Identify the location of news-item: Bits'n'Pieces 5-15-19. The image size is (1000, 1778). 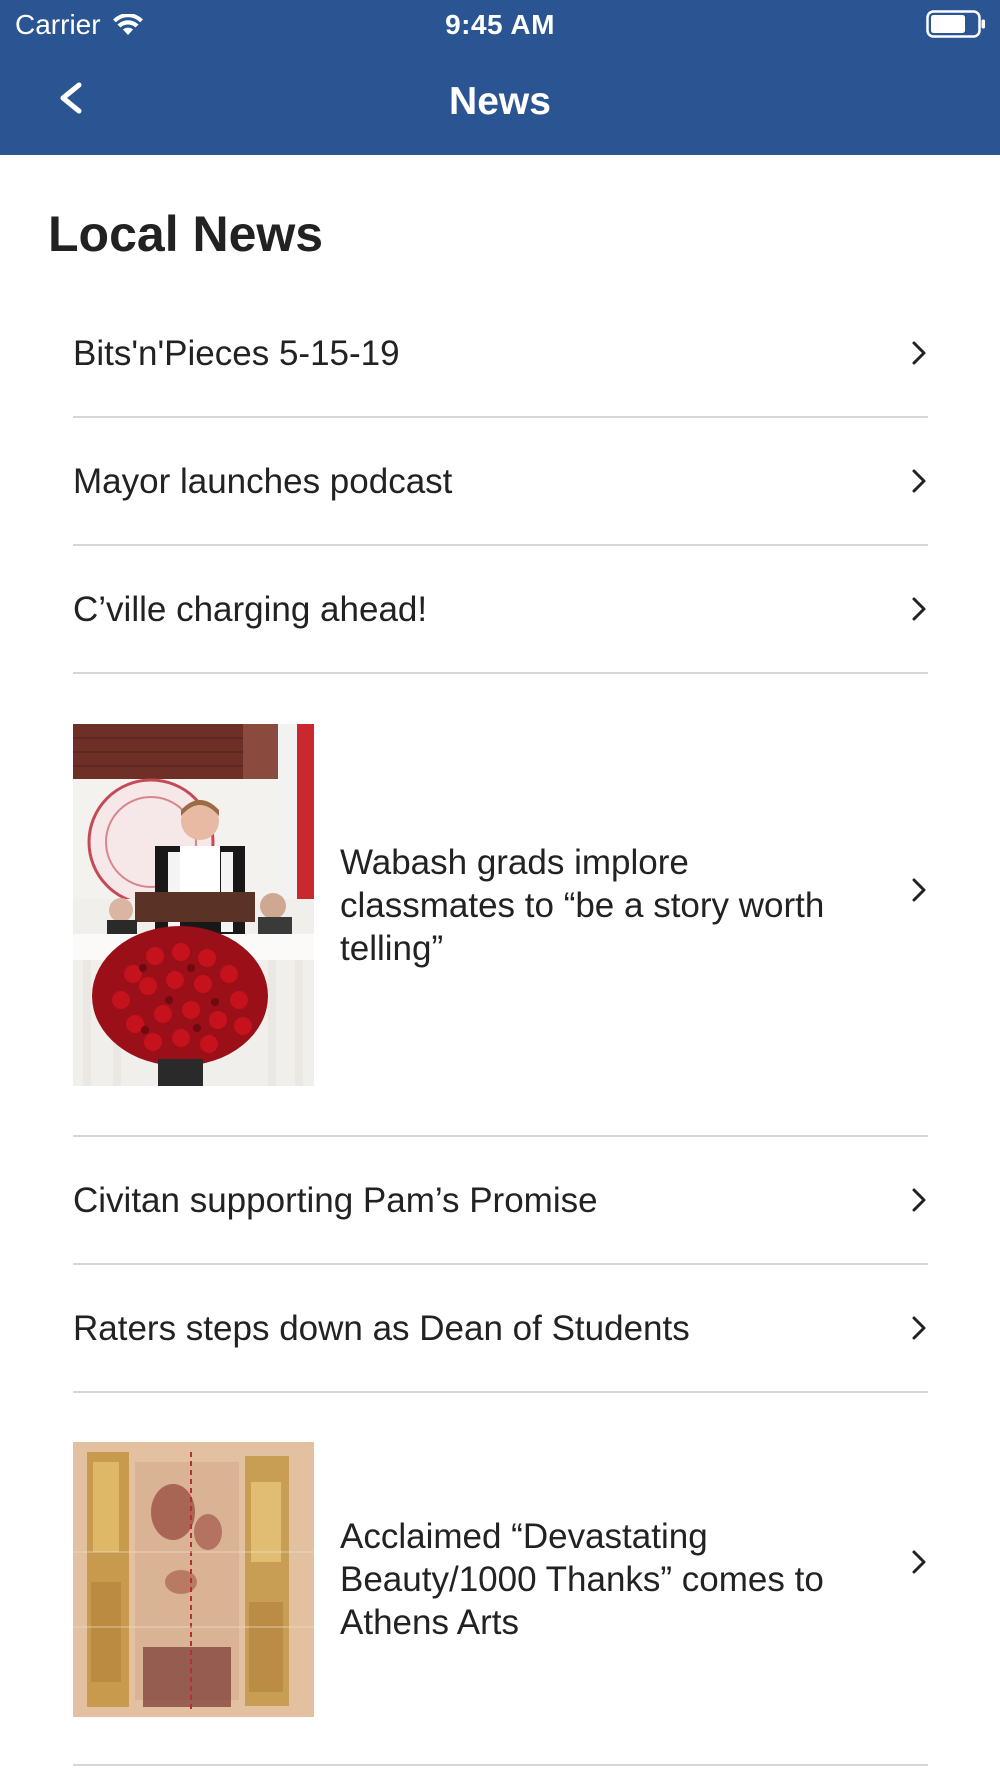
(500, 354).